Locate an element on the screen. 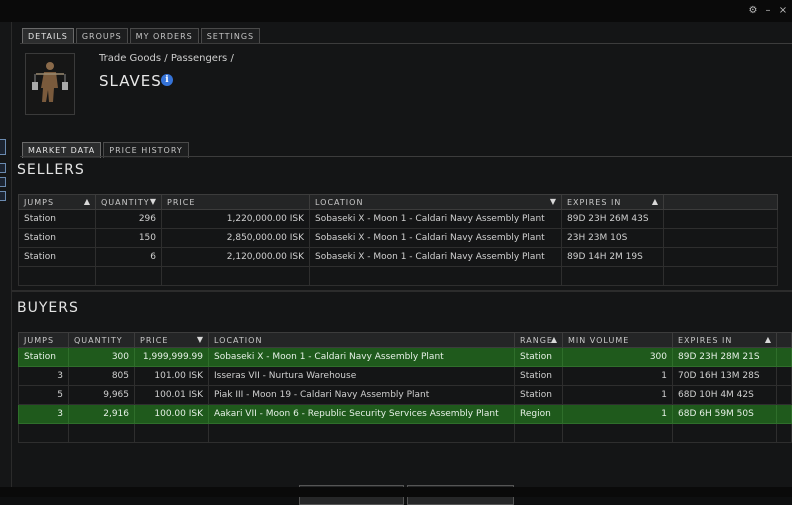  column-label: Min Volume is located at coordinates (599, 340).